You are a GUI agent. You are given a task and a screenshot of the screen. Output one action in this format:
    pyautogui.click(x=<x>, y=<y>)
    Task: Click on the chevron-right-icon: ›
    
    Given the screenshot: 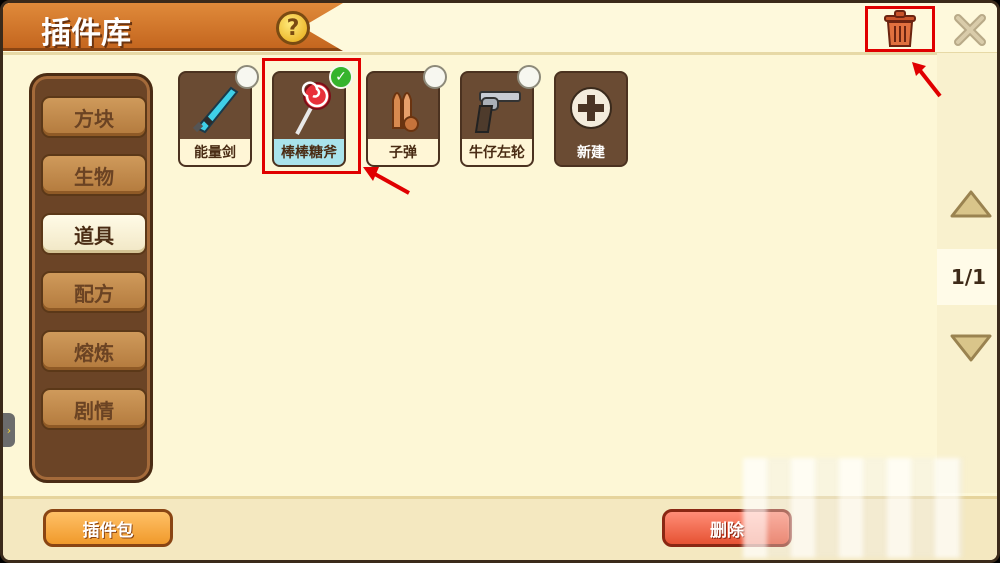 What is the action you would take?
    pyautogui.click(x=9, y=430)
    